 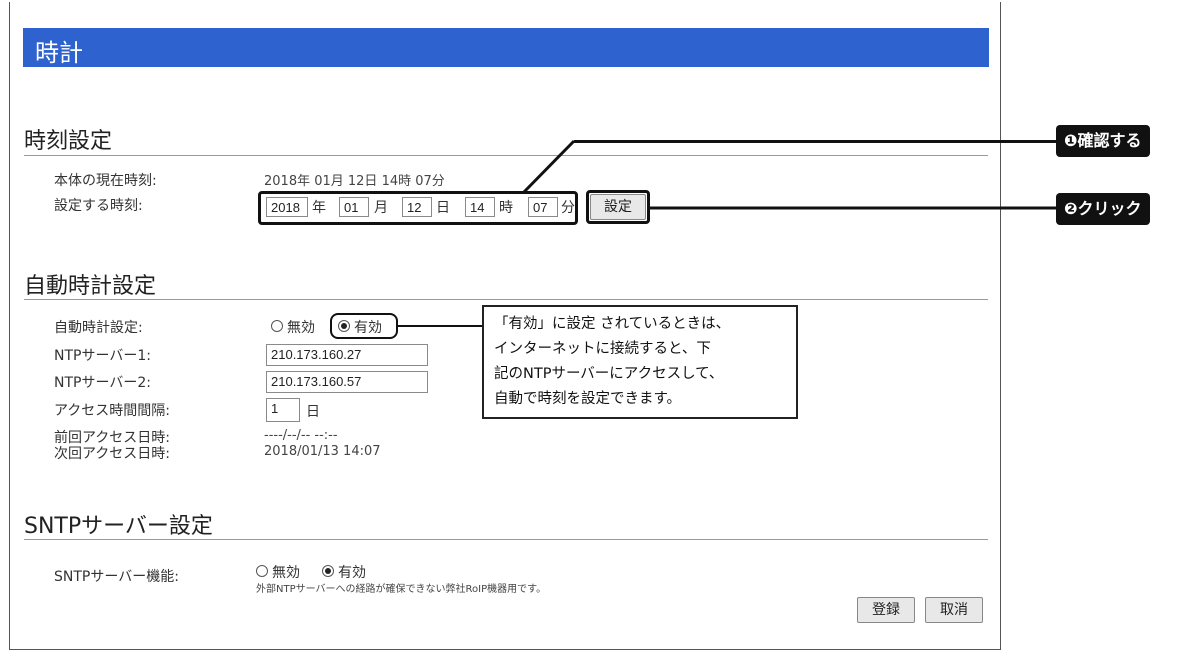 What do you see at coordinates (301, 435) in the screenshot?
I see `last-access-value: ----/--/-- --:--` at bounding box center [301, 435].